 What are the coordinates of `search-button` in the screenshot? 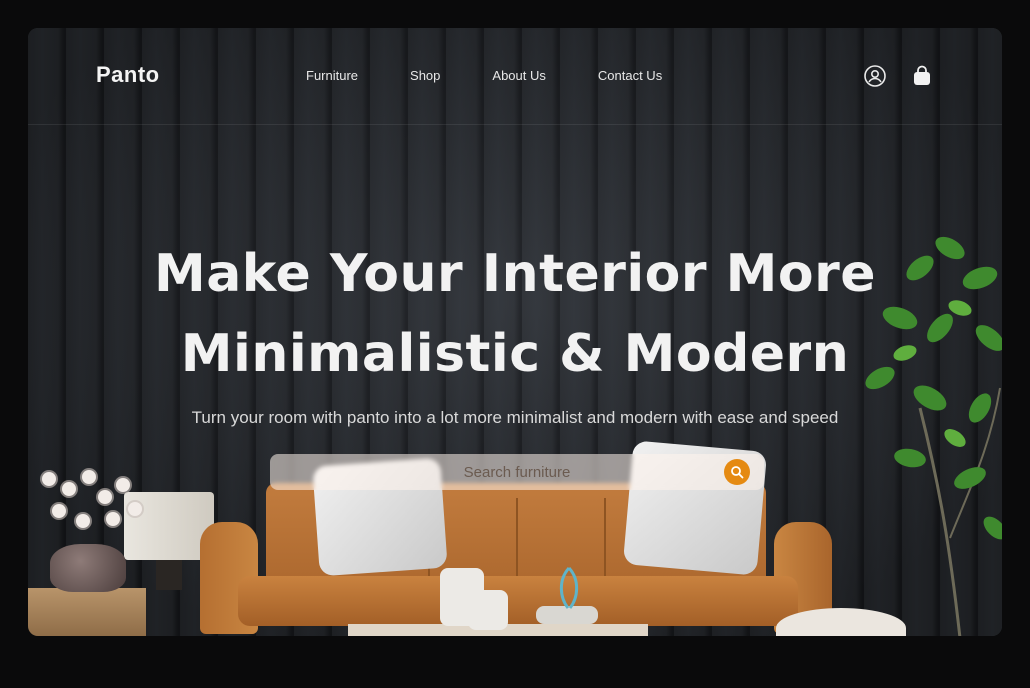 It's located at (737, 472).